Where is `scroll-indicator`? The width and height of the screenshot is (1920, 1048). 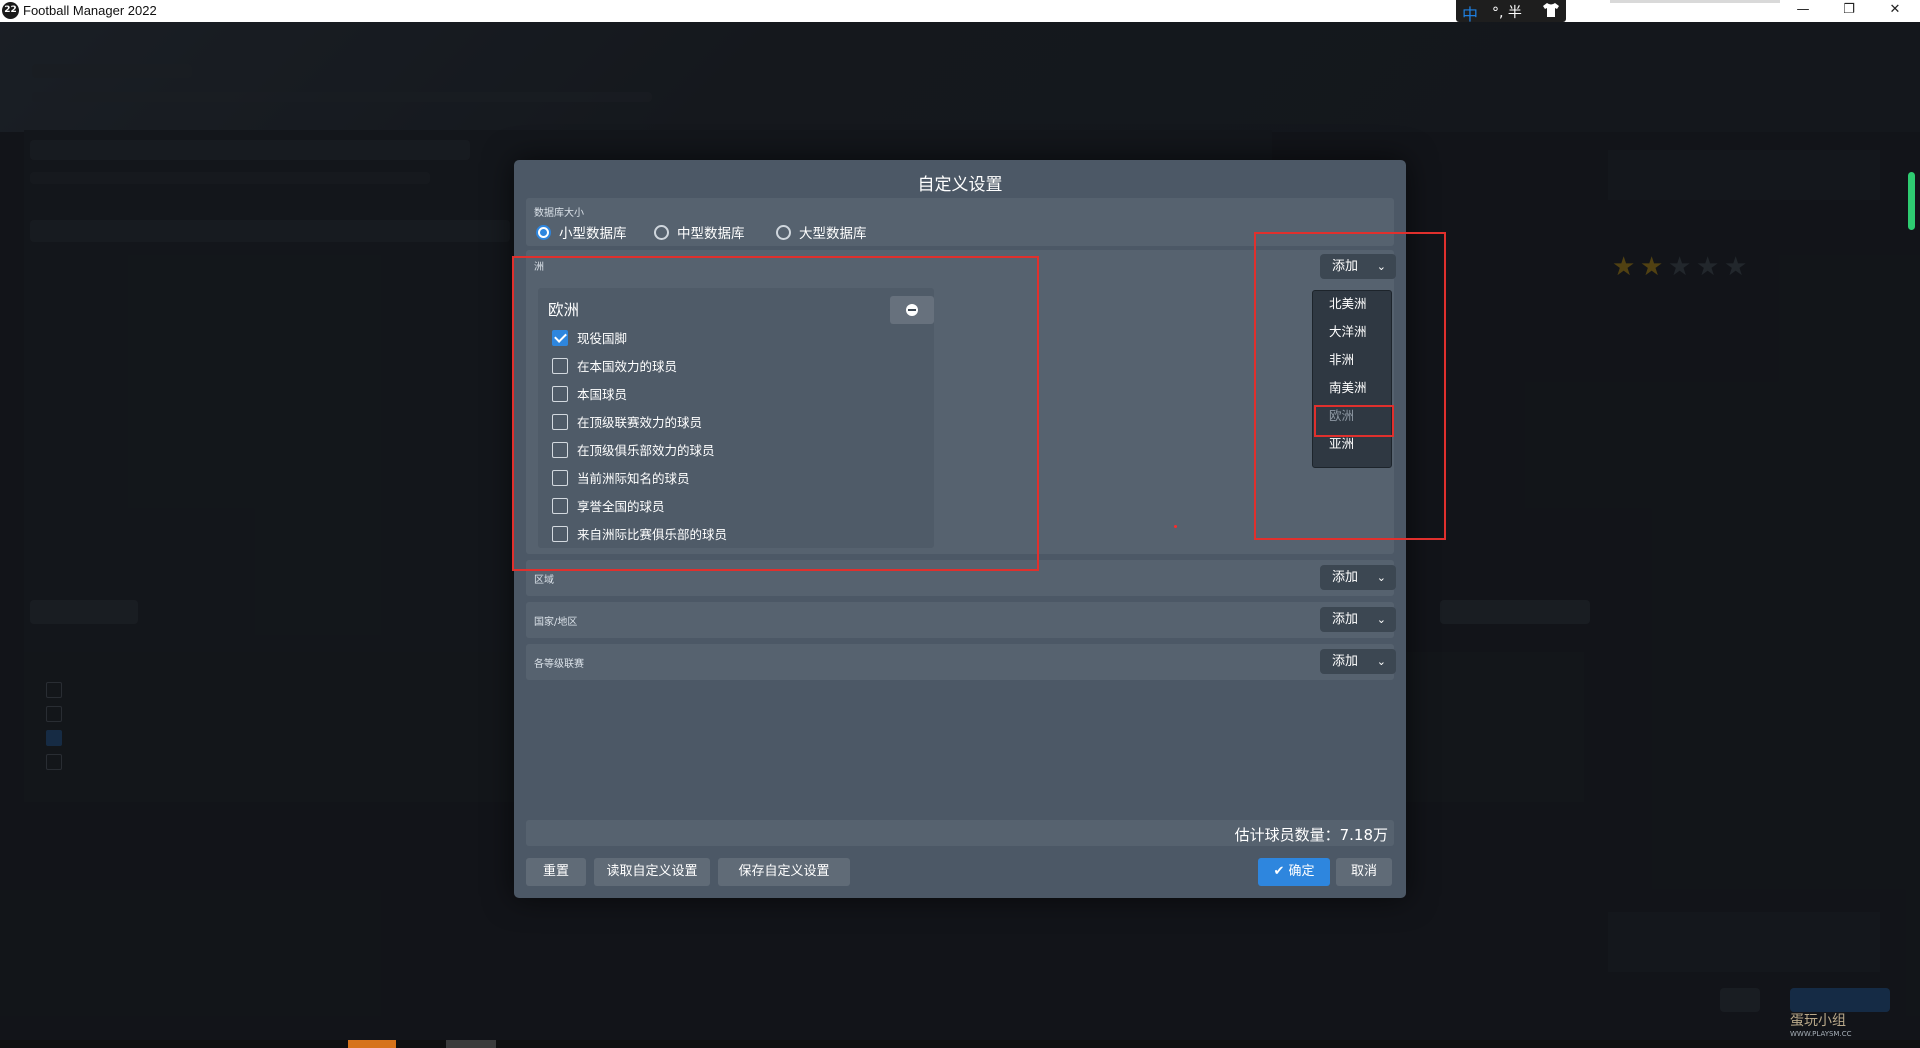
scroll-indicator is located at coordinates (1911, 201).